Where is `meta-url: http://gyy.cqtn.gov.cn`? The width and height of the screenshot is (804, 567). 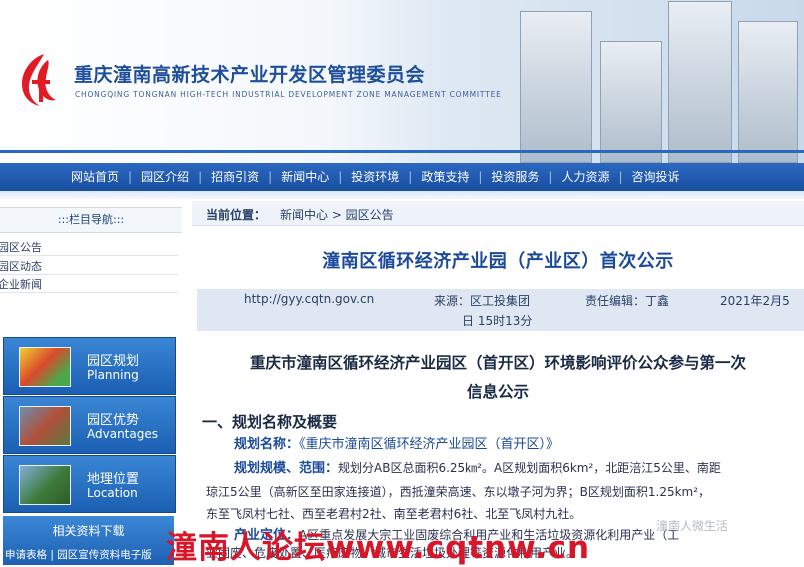 meta-url: http://gyy.cqtn.gov.cn is located at coordinates (309, 299).